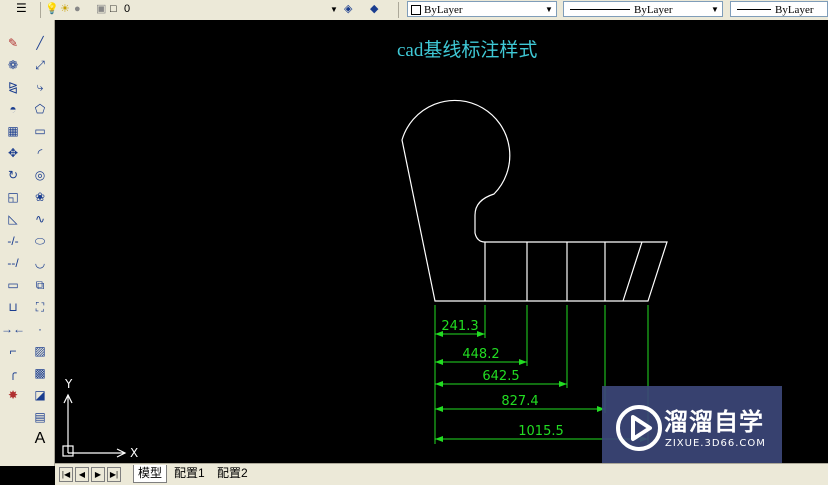 This screenshot has width=828, height=485. Describe the element at coordinates (101, 9) in the screenshot. I see `layer-plot-icon: ▣` at that location.